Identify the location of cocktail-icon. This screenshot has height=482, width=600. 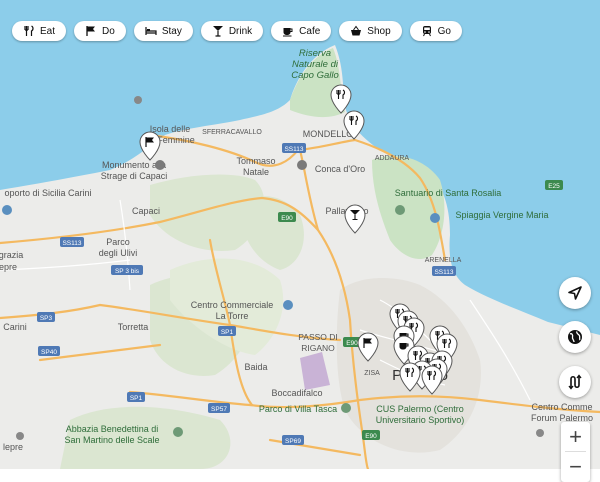
(217, 31).